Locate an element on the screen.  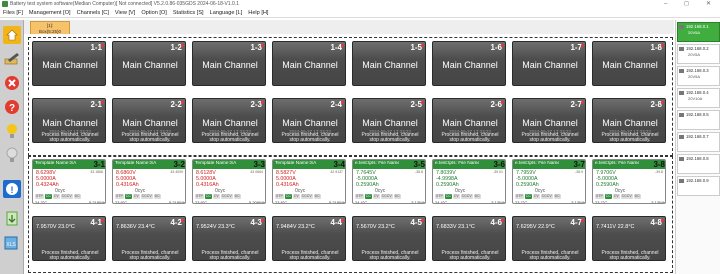
channel-footer: 24.4°C 3.13Wh is located at coordinates (469, 201).